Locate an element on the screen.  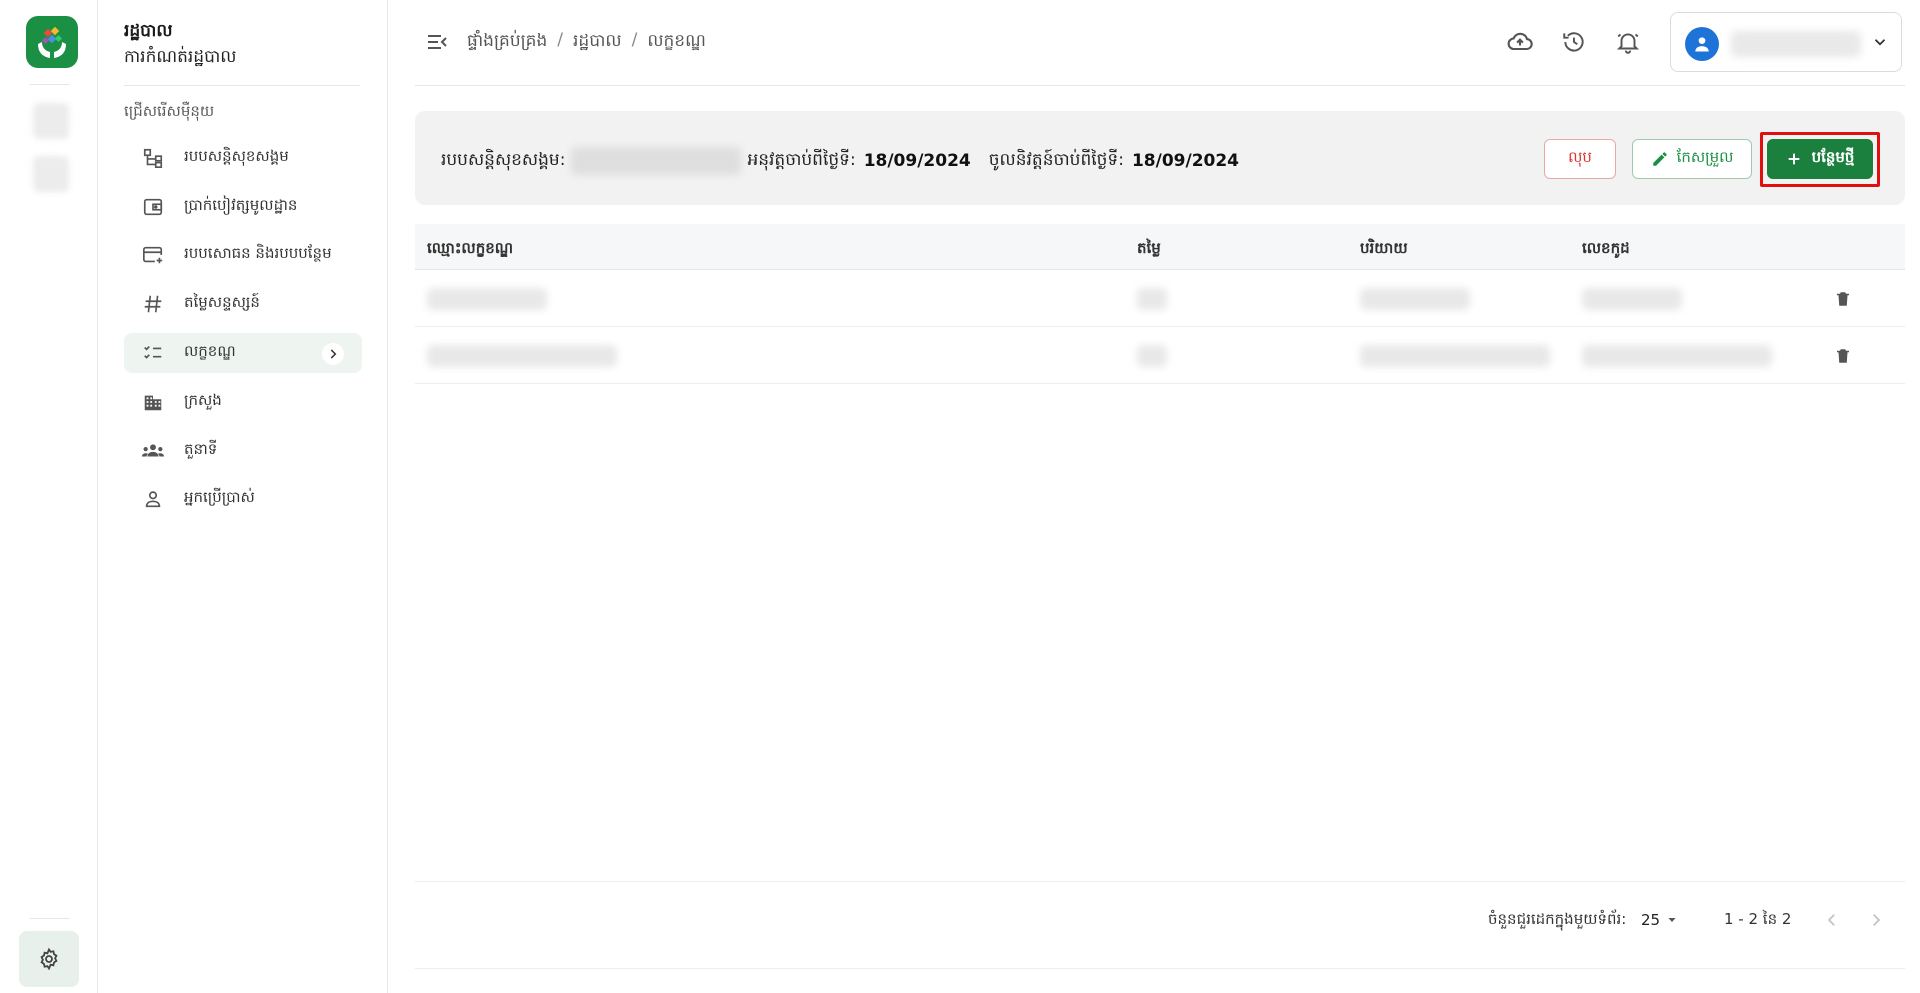
breadcrumb-dashboard: ផ្ទាំងគ្រប់គ្រង is located at coordinates (507, 42).